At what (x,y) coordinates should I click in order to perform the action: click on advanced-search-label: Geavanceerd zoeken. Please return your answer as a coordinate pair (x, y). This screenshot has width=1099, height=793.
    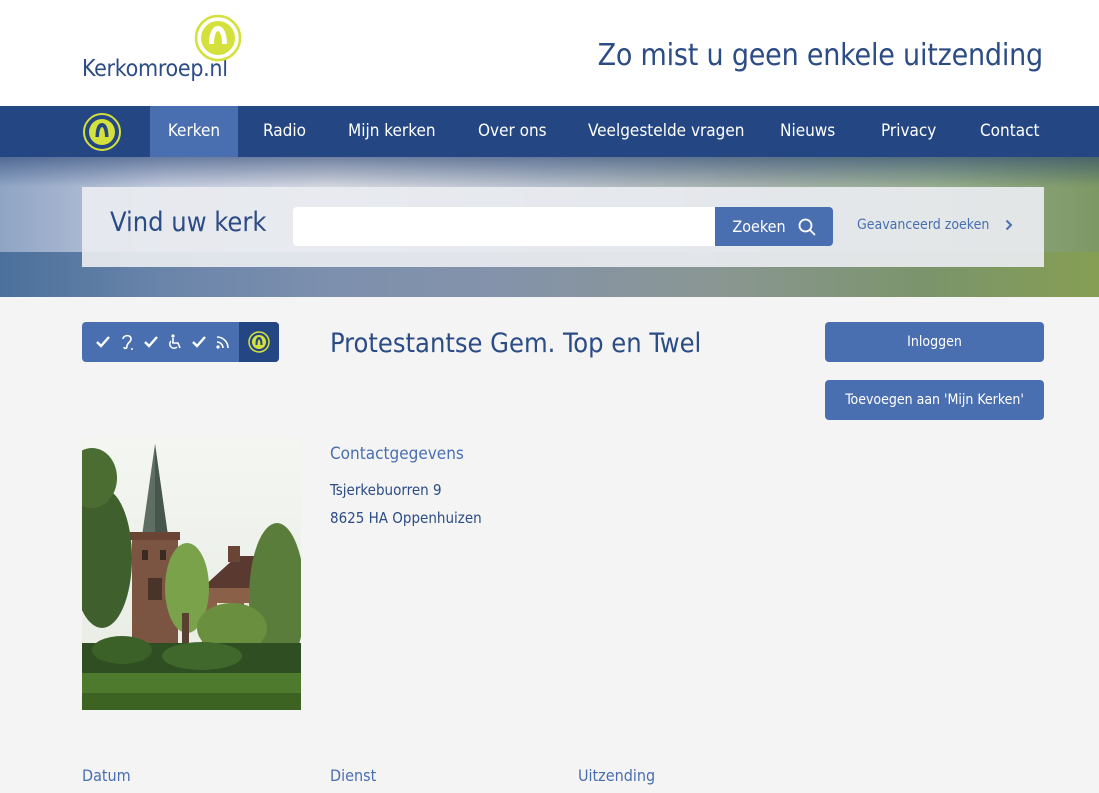
    Looking at the image, I should click on (923, 225).